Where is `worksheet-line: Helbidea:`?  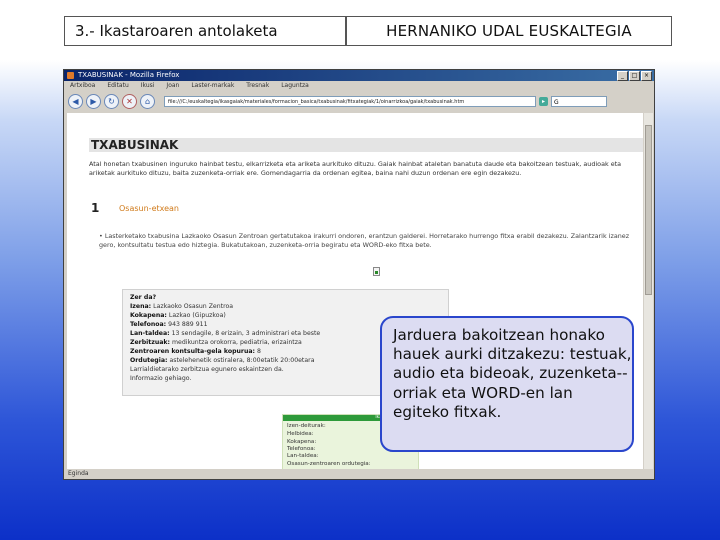
worksheet-line: Helbidea: is located at coordinates (300, 434).